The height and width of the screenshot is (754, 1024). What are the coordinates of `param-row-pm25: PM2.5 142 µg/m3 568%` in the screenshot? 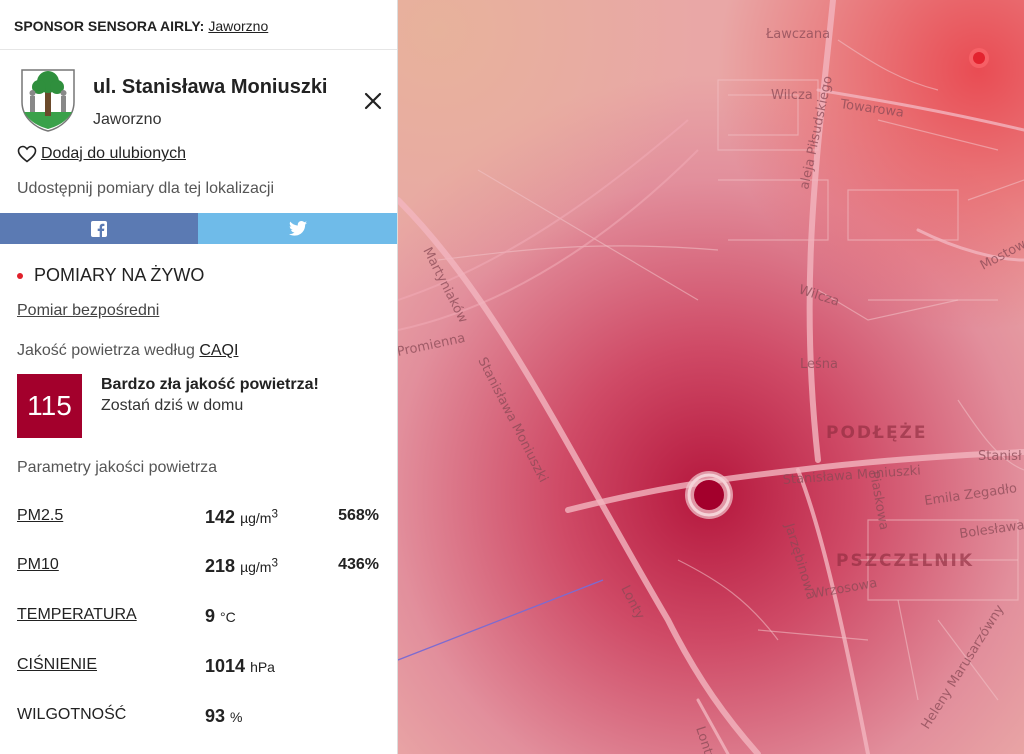 It's located at (202, 519).